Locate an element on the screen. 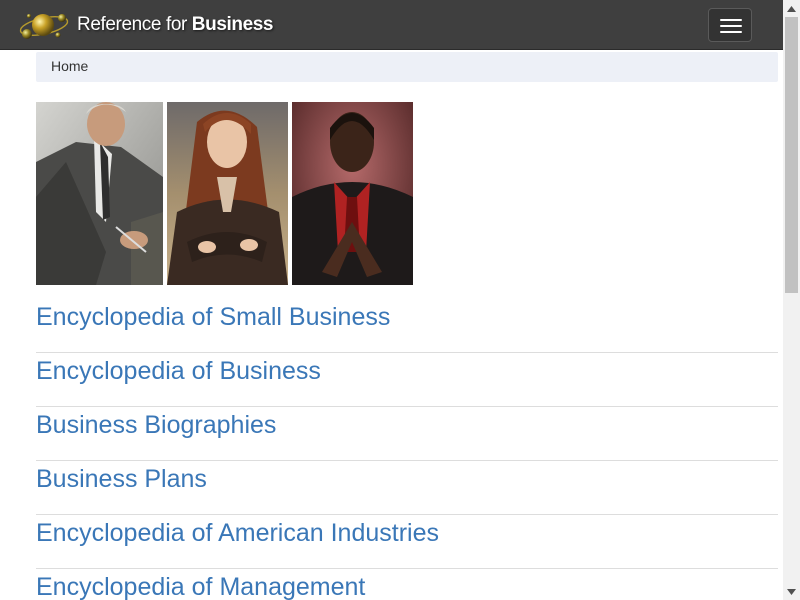 The width and height of the screenshot is (800, 600). list-item: Encyclopedia of American Industries is located at coordinates (407, 542).